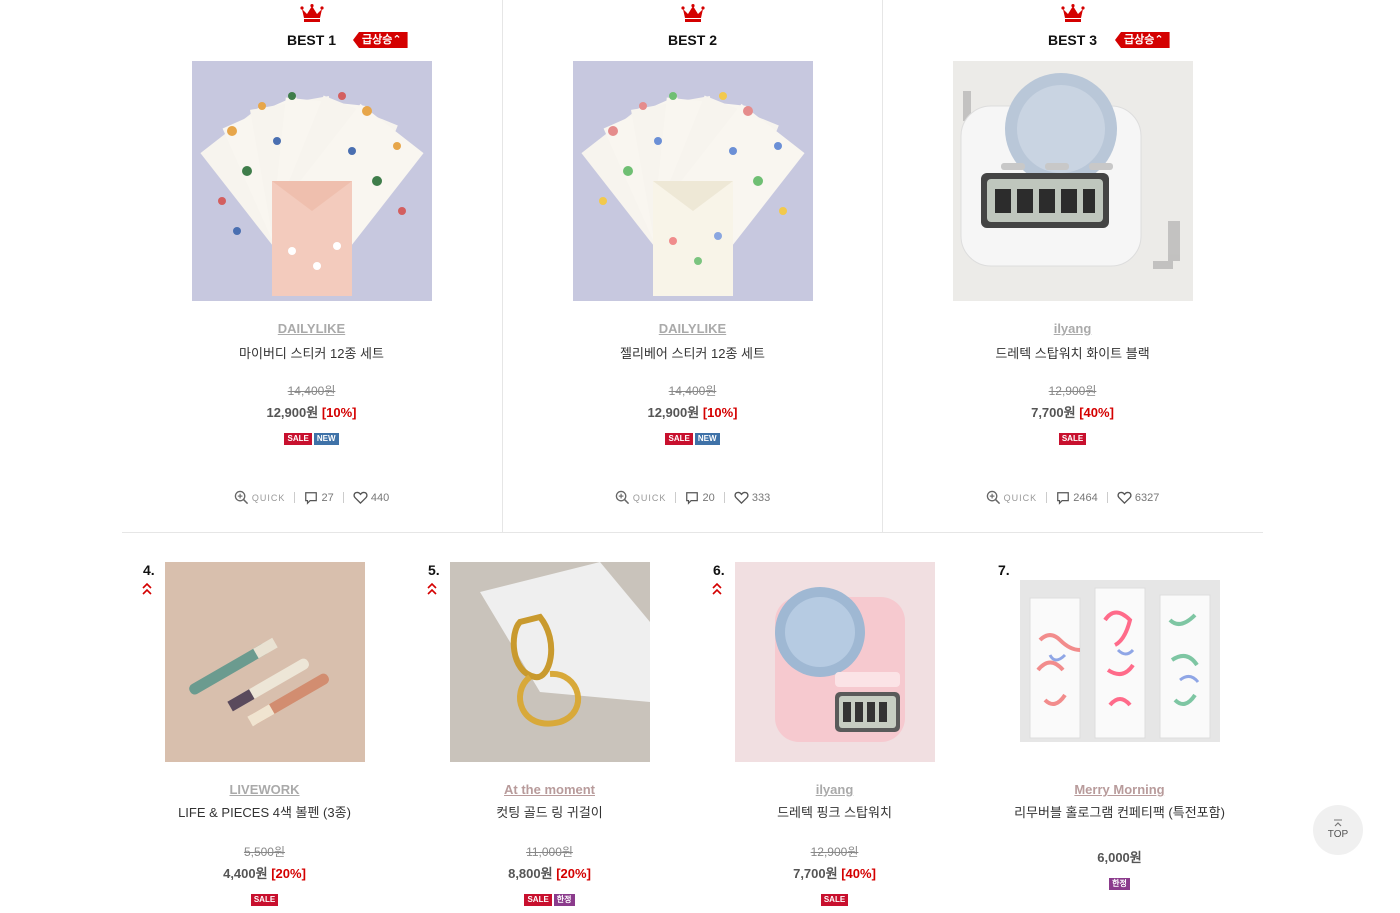 Image resolution: width=1400 pixels, height=913 pixels. What do you see at coordinates (319, 498) in the screenshot?
I see `comments-button: 27` at bounding box center [319, 498].